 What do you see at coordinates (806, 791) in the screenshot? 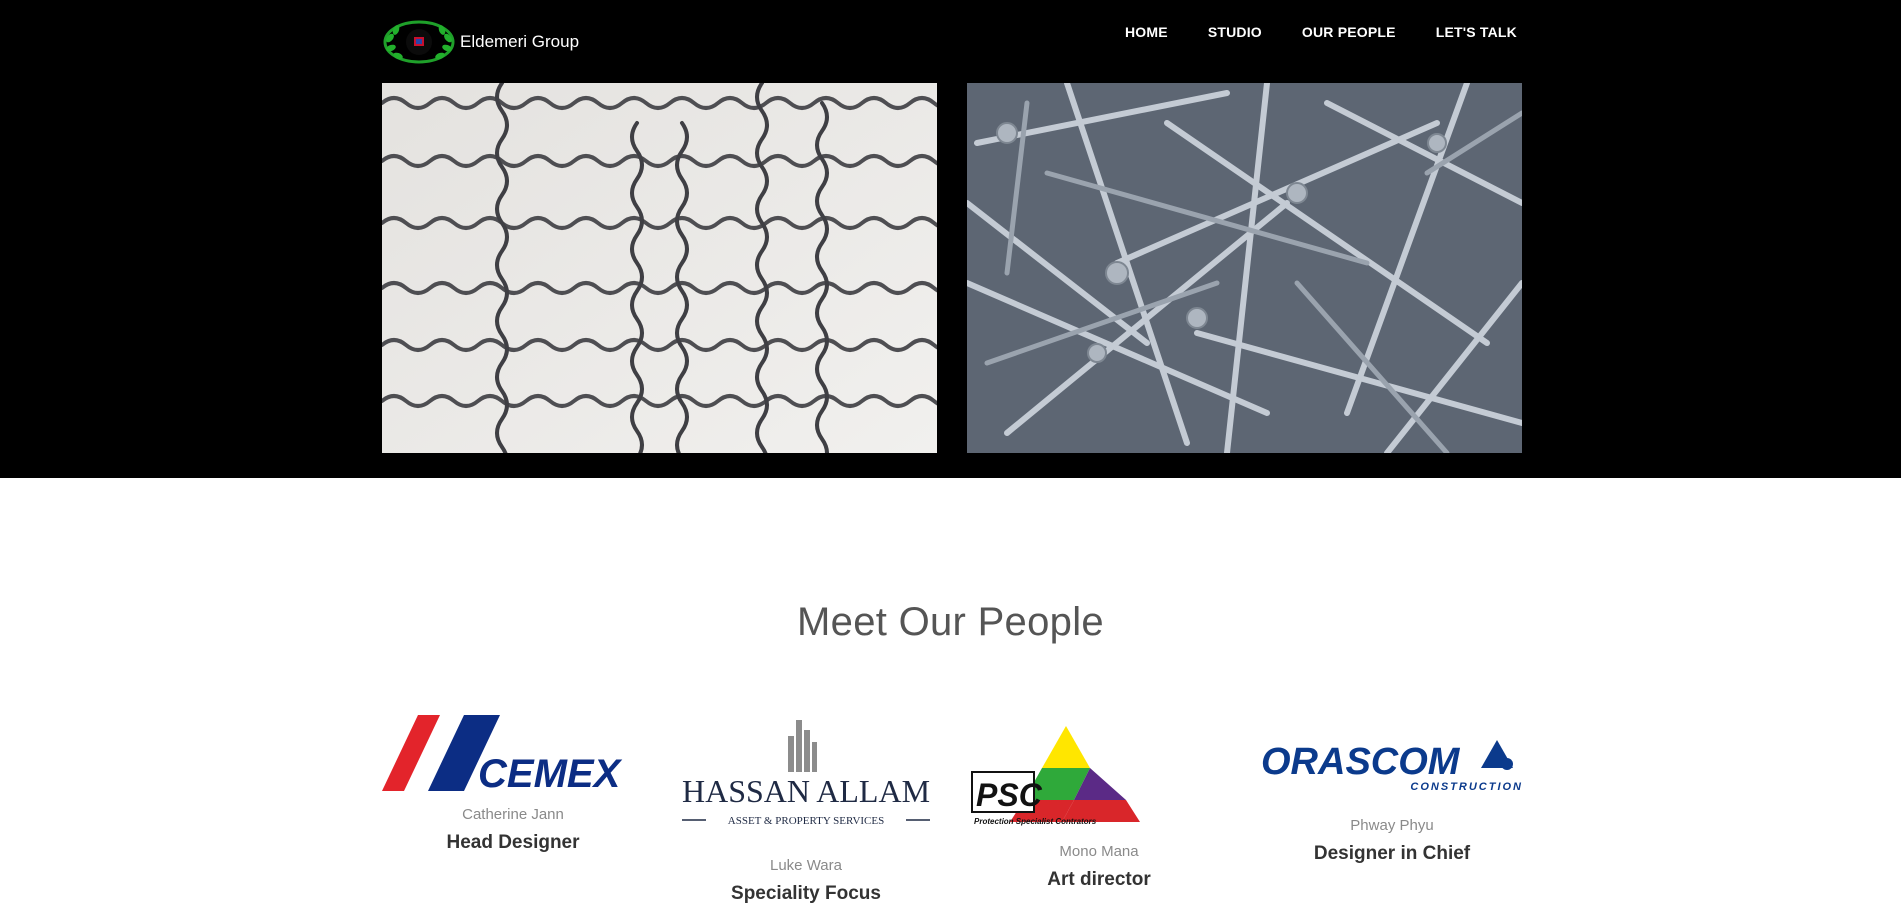
I see `svg-text: HASSAN ALLAM` at bounding box center [806, 791].